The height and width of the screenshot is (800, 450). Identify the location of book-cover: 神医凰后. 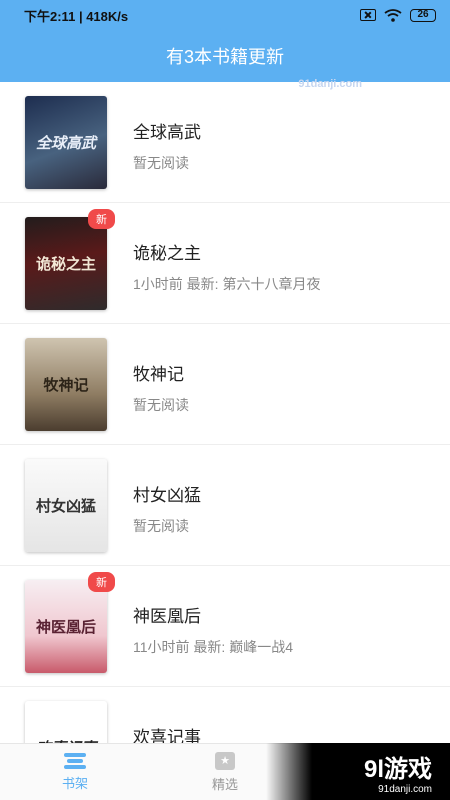
(66, 626).